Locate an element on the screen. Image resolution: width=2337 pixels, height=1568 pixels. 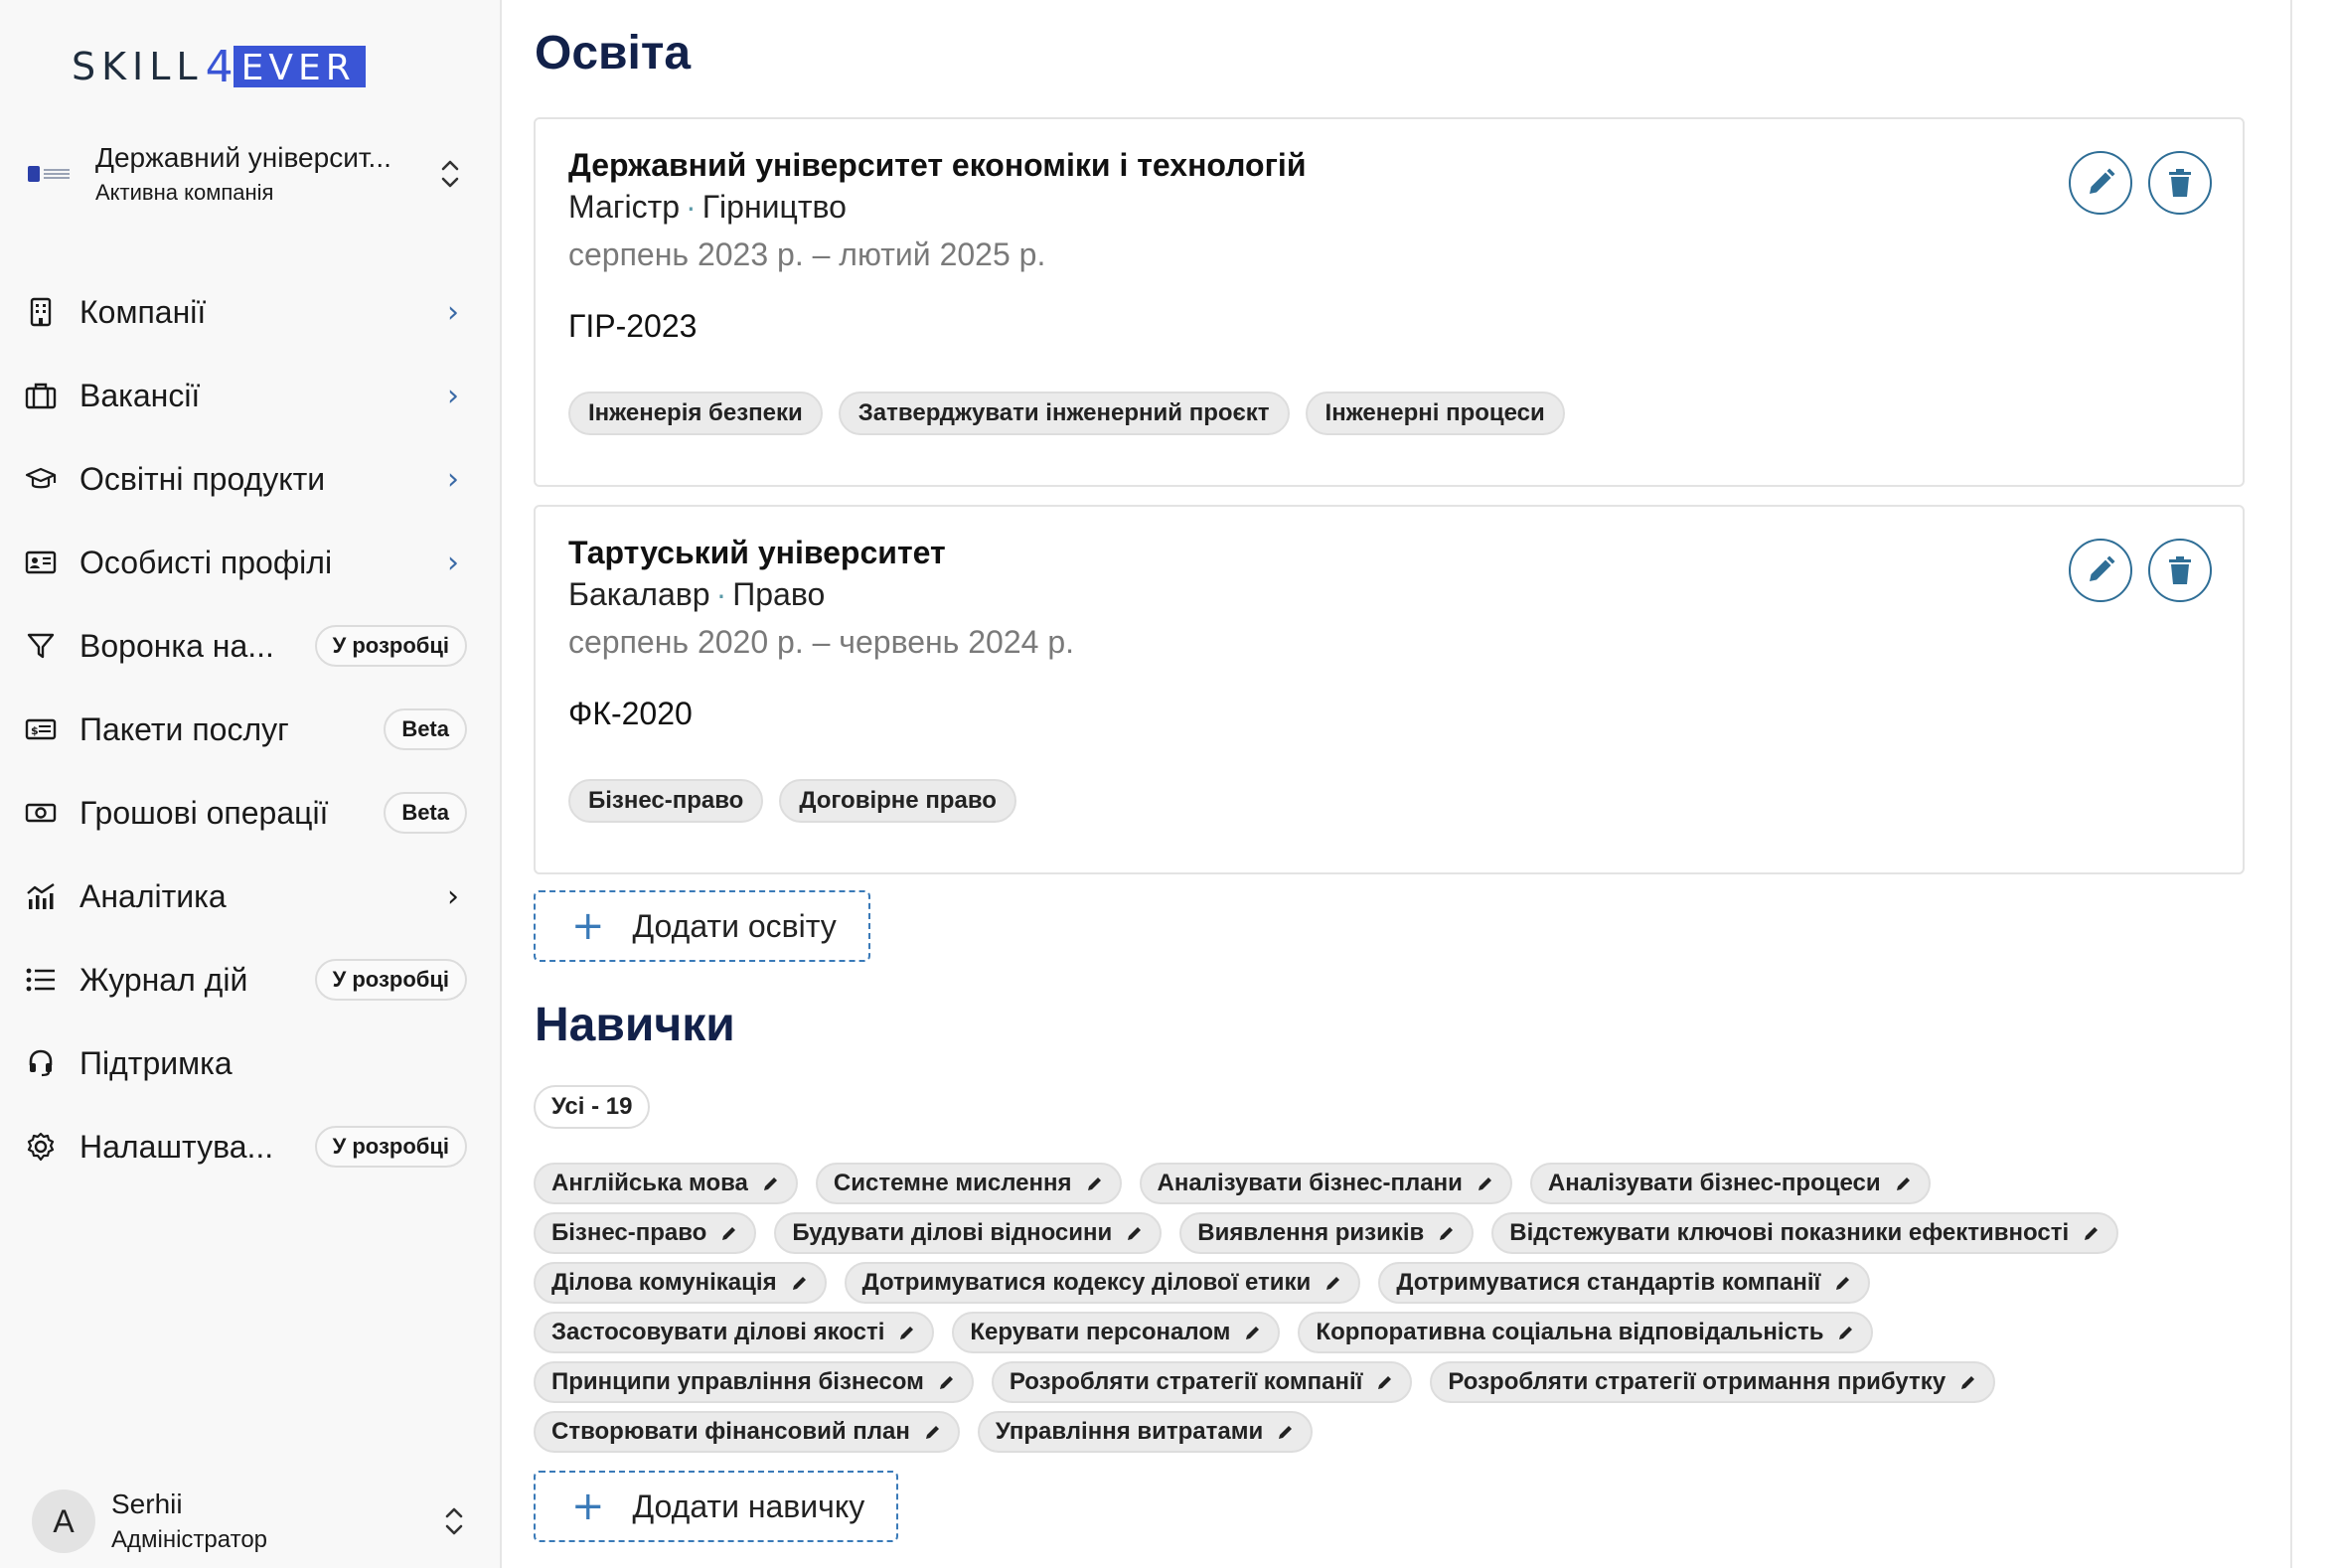
institution-name: Тартуський університет is located at coordinates (757, 552).